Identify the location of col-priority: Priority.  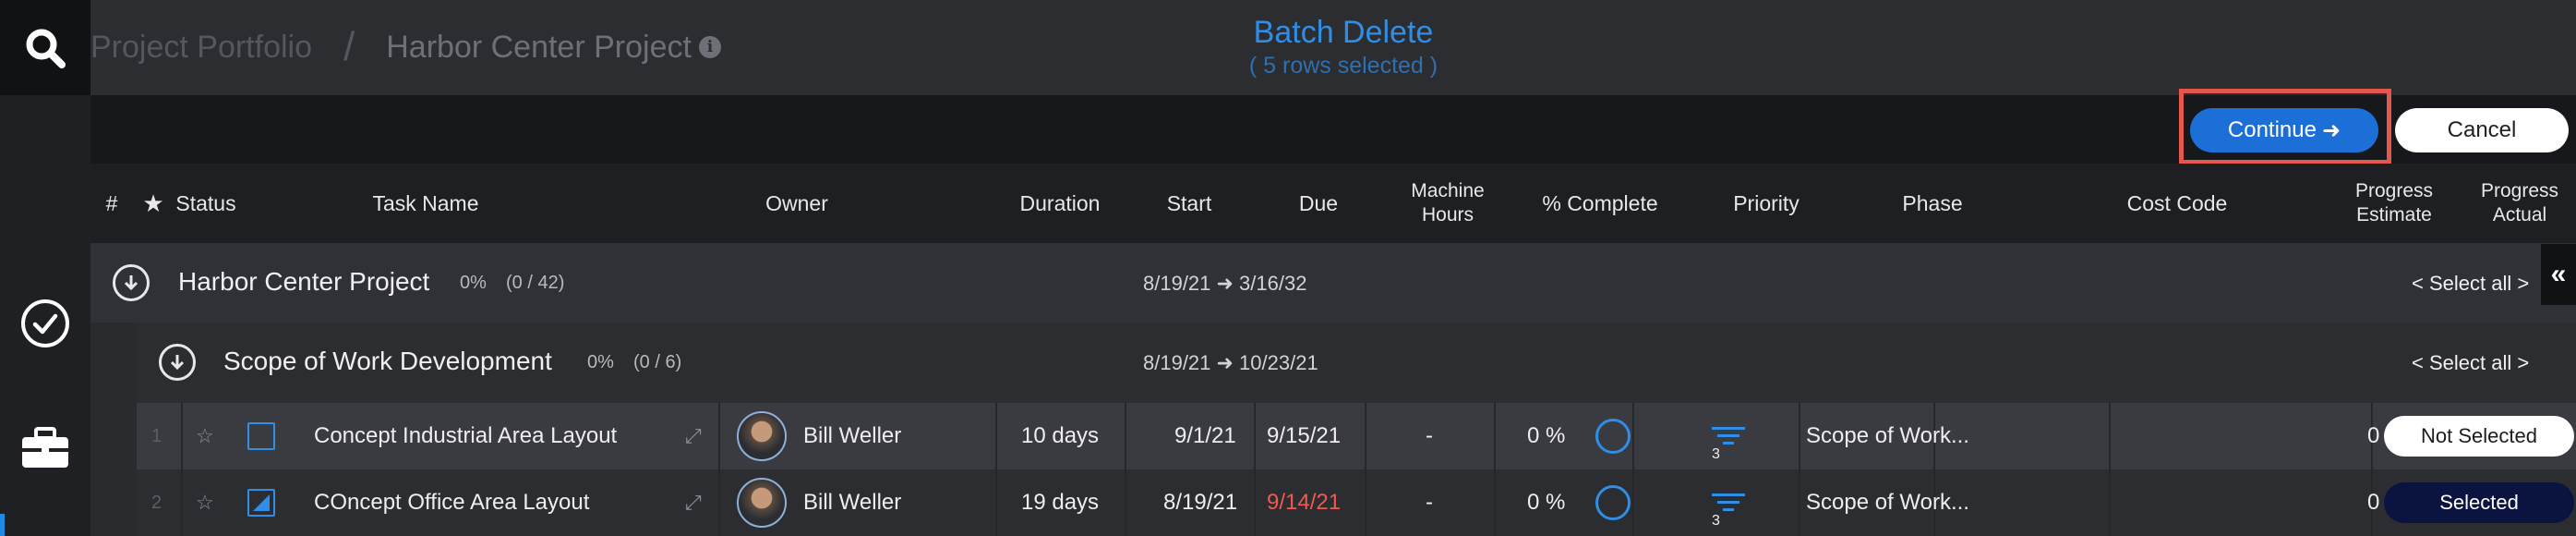
(1766, 203).